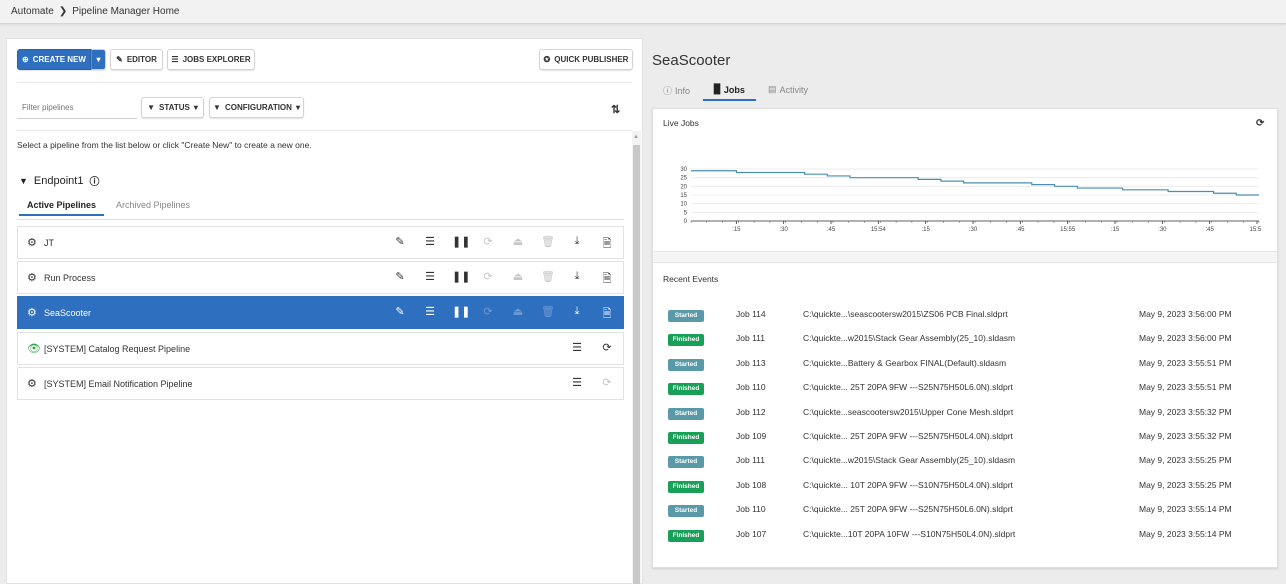 The image size is (1286, 584). What do you see at coordinates (217, 107) in the screenshot?
I see `filter-icon: ▼` at bounding box center [217, 107].